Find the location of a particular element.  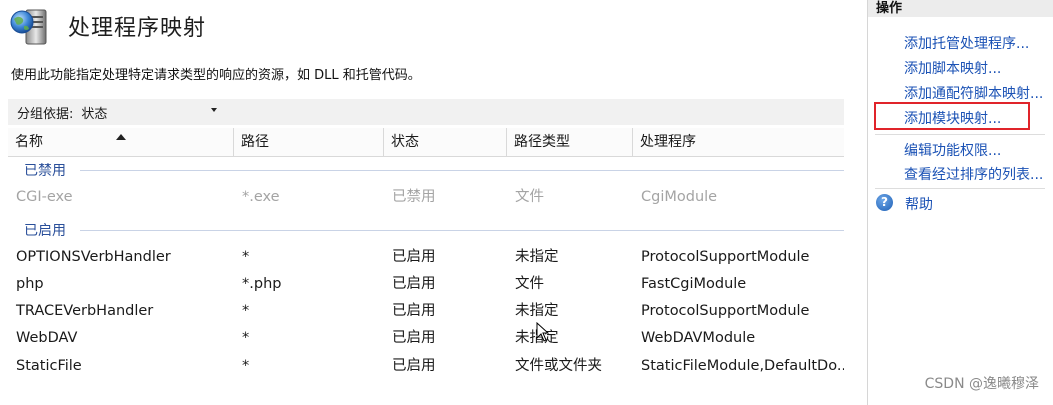

page-description: 使用此功能指定处理特定请求类型的响应的资源，如 DLL 和托管代码。 is located at coordinates (216, 75).